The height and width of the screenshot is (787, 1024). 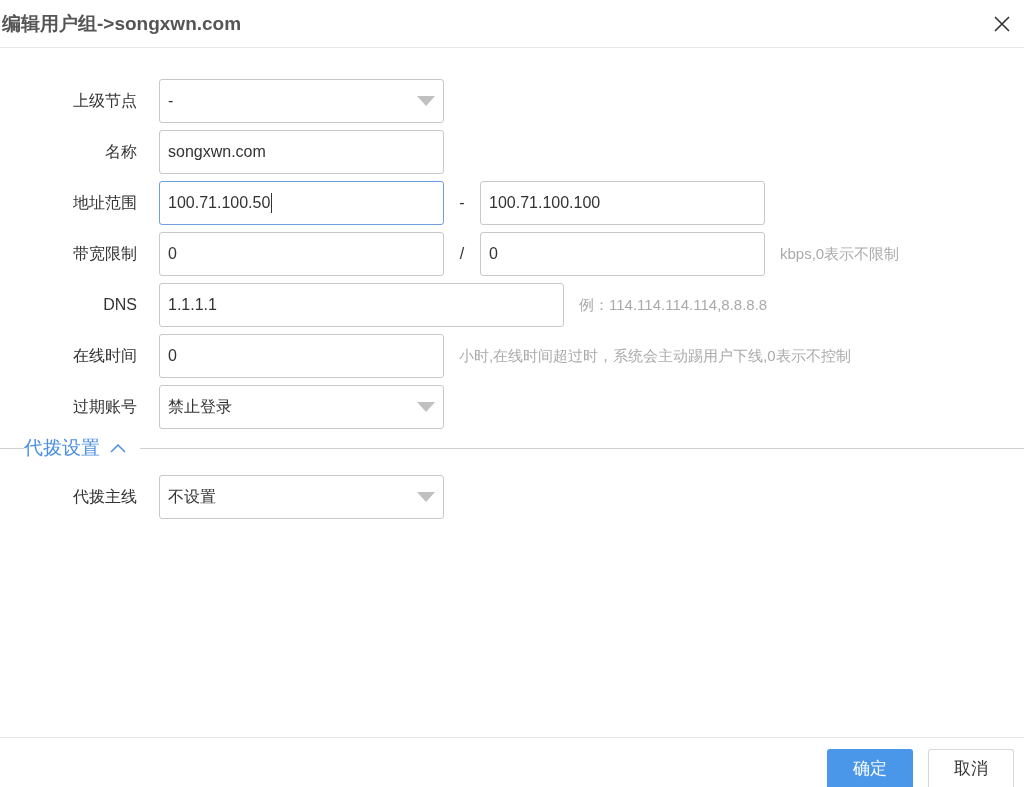 I want to click on field-label: 上级节点, so click(x=104, y=100).